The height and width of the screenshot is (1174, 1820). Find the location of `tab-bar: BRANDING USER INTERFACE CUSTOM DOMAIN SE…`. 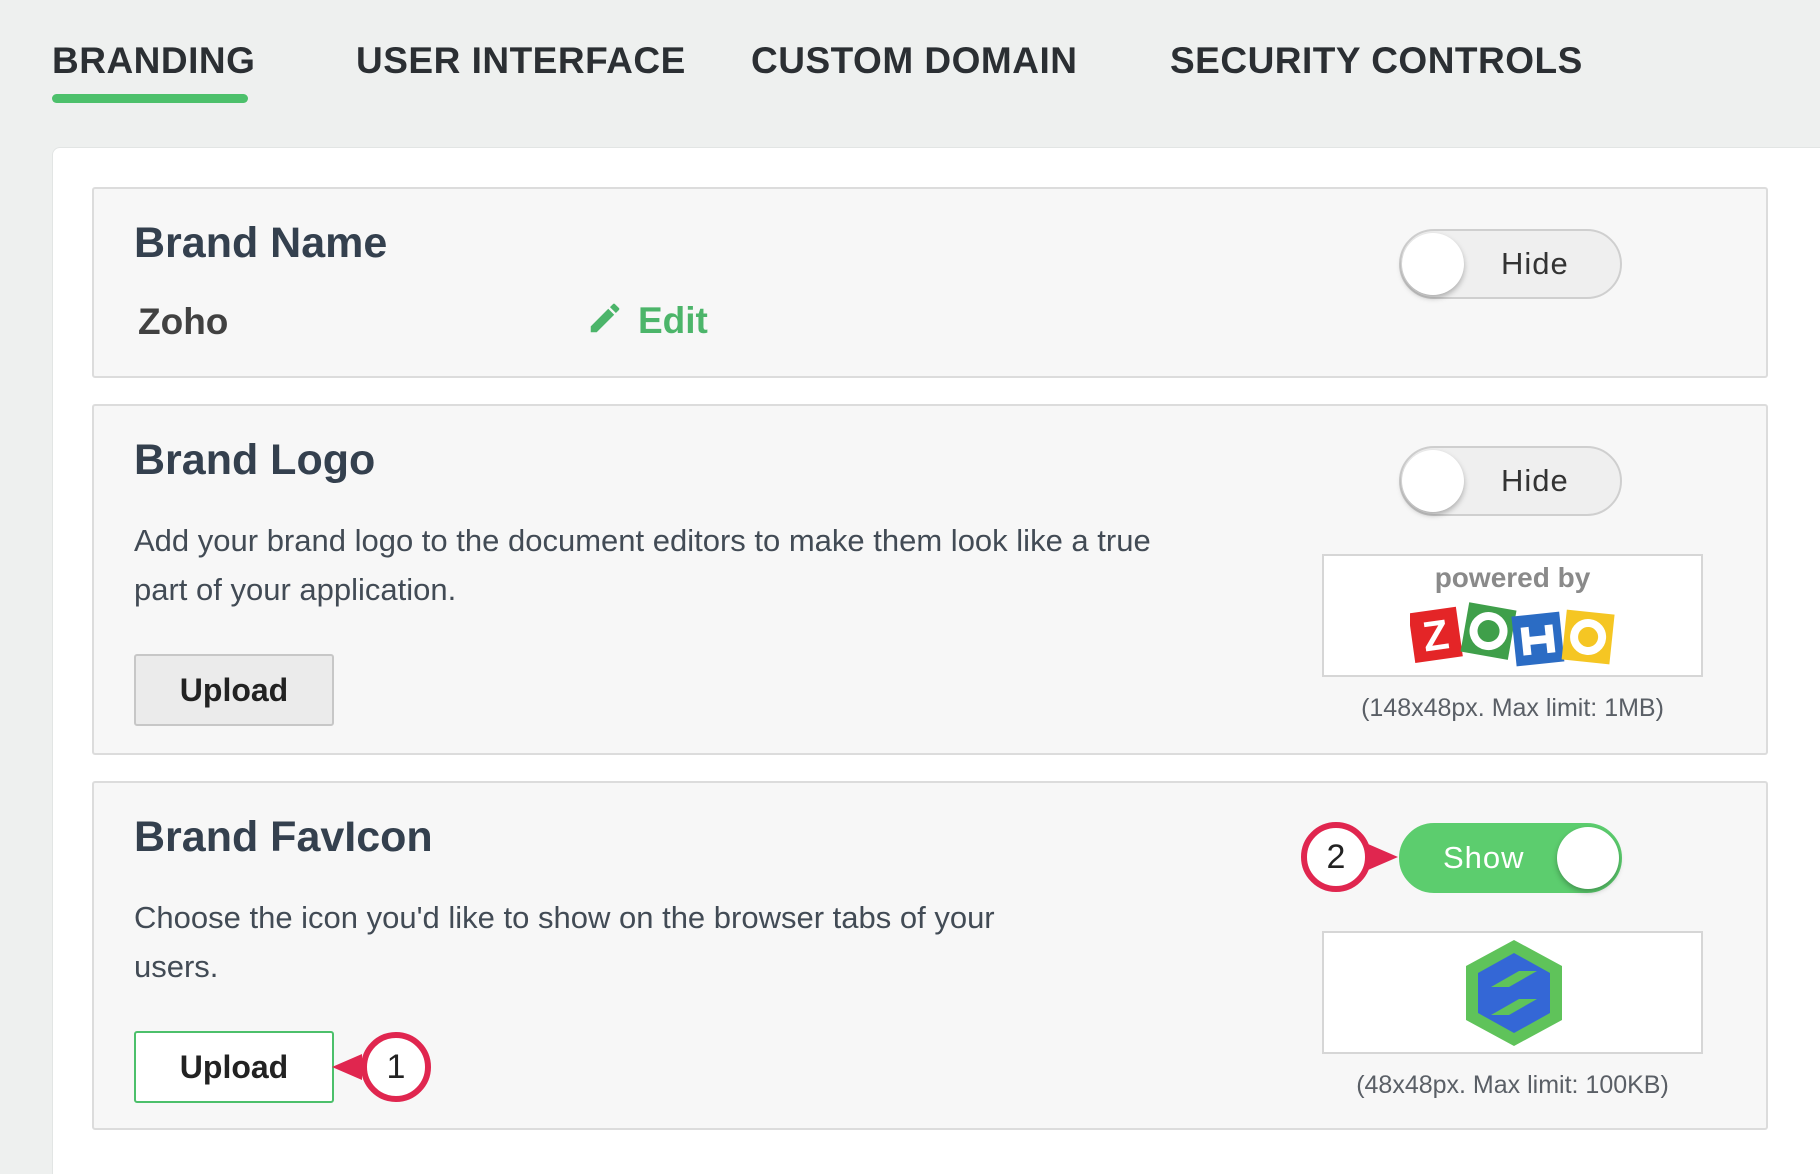

tab-bar: BRANDING USER INTERFACE CUSTOM DOMAIN SE… is located at coordinates (910, 70).